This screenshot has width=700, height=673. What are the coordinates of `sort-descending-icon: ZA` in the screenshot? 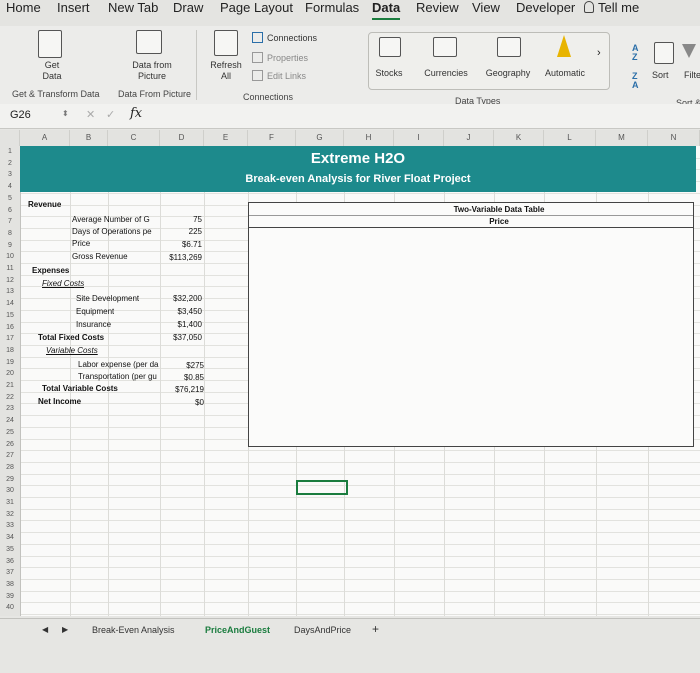 It's located at (635, 81).